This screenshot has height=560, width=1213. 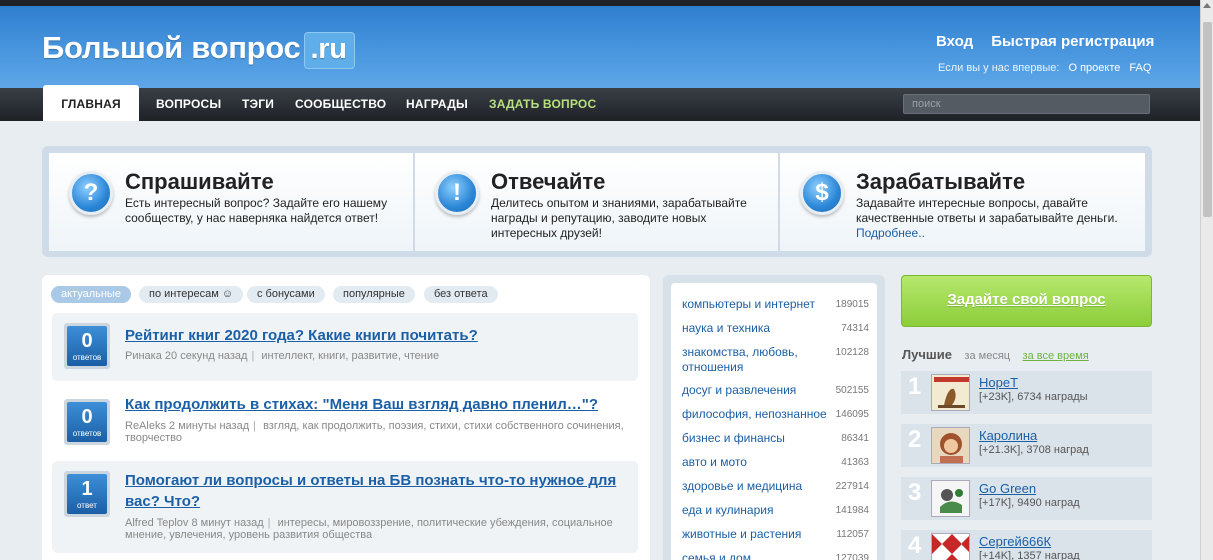 What do you see at coordinates (954, 41) in the screenshot?
I see `login-link: Вход` at bounding box center [954, 41].